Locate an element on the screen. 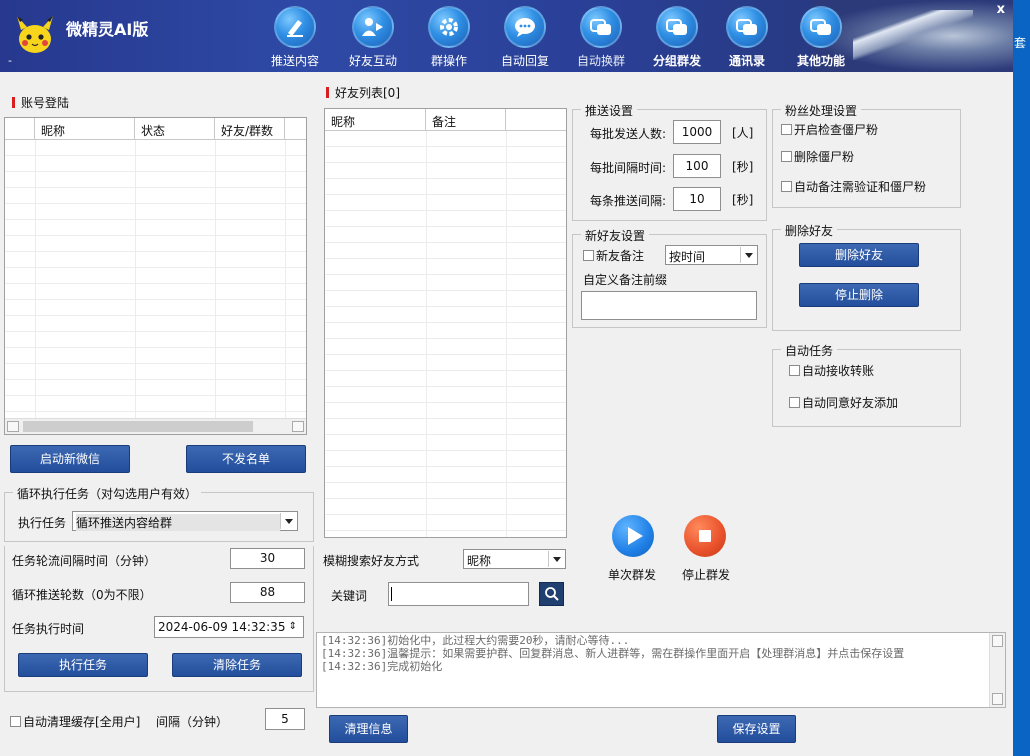 This screenshot has height=756, width=1030. nav-label: 其他功能 is located at coordinates (820, 61).